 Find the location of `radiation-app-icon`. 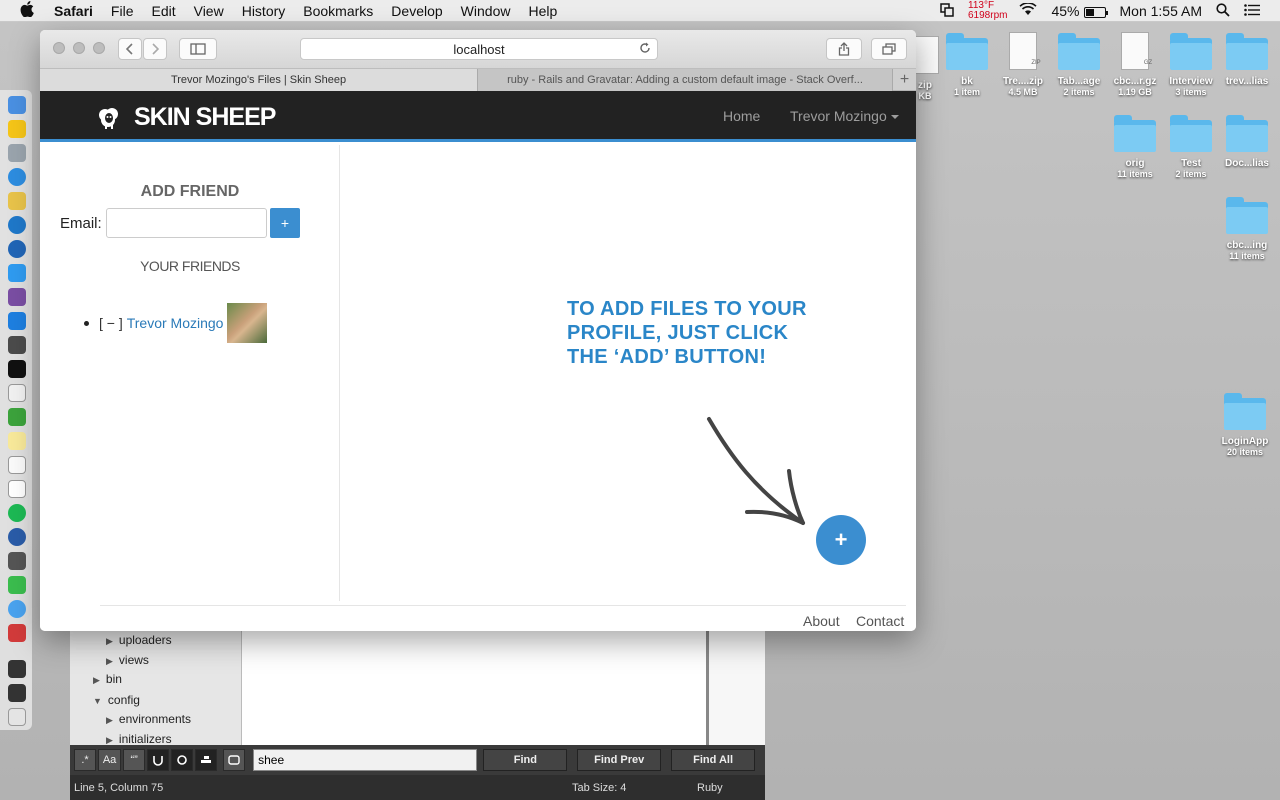

radiation-app-icon is located at coordinates (17, 129).